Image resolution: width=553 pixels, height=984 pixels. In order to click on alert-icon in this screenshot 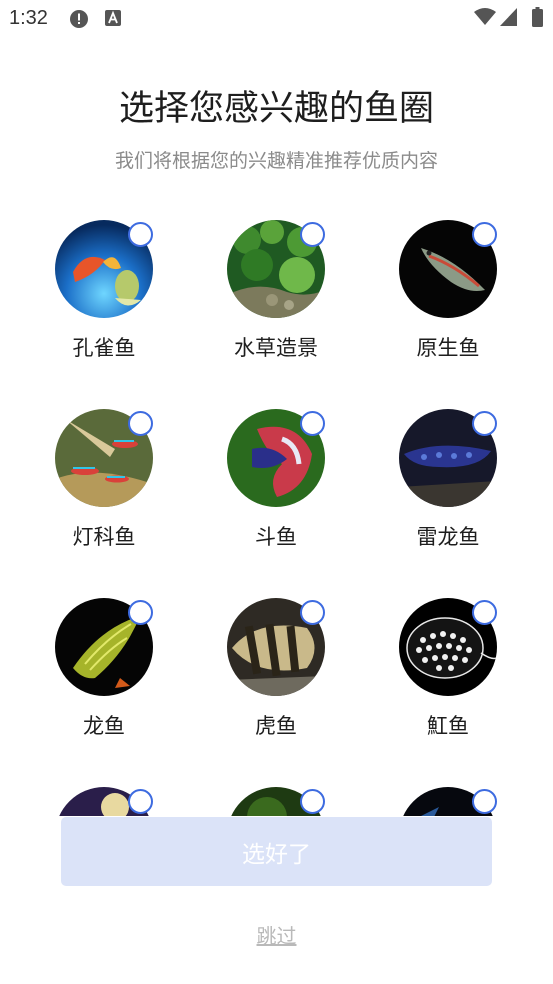, I will do `click(79, 21)`.